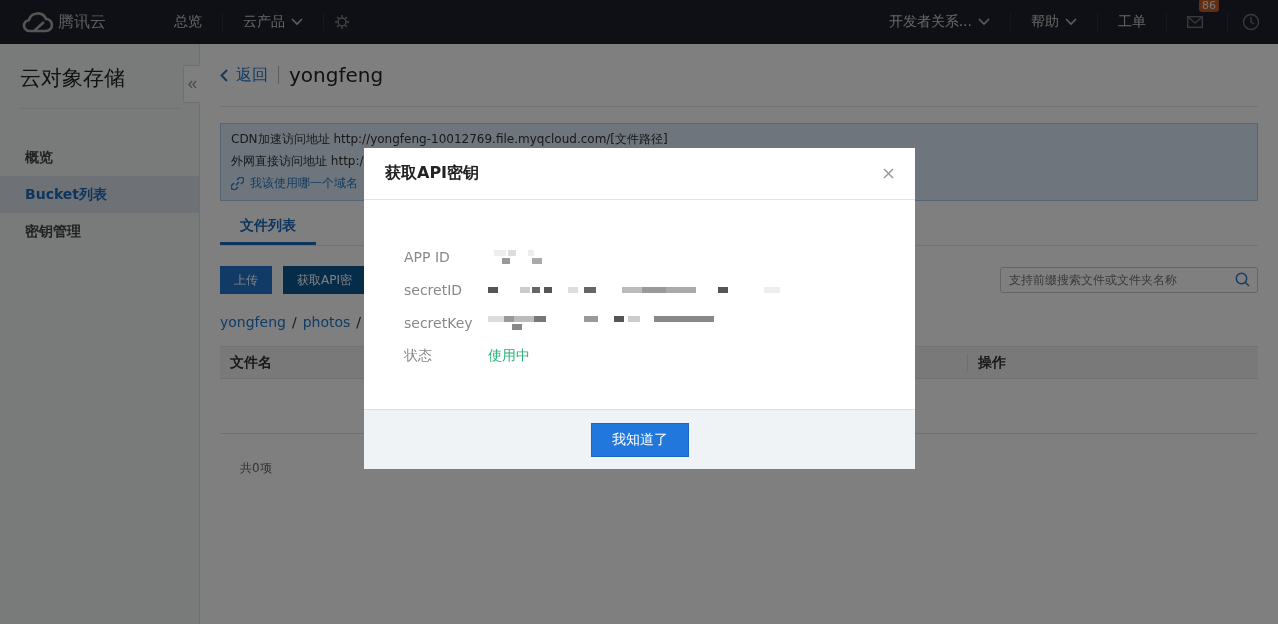  Describe the element at coordinates (324, 280) in the screenshot. I see `action-button: 获取API密` at that location.